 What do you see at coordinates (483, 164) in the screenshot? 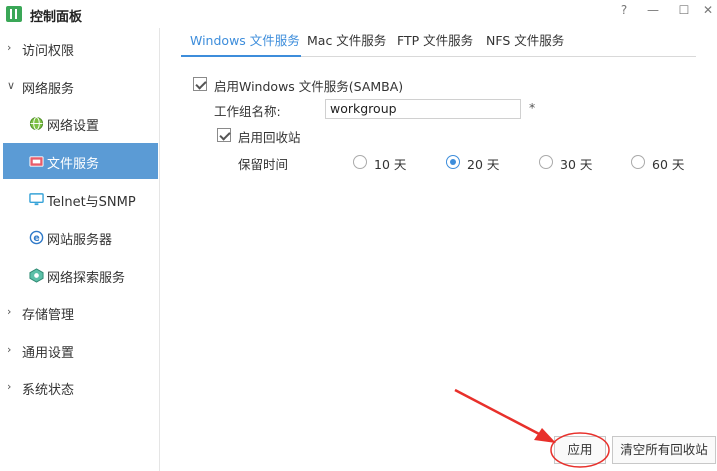
I see `retention-option-label: 20 天` at bounding box center [483, 164].